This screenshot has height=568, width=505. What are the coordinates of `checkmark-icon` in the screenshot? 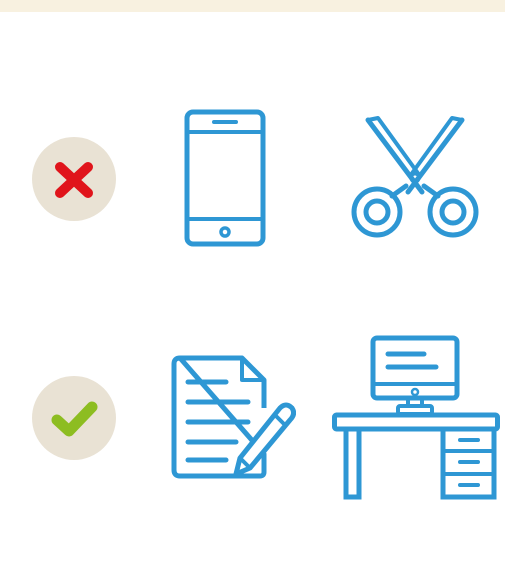 It's located at (74, 419).